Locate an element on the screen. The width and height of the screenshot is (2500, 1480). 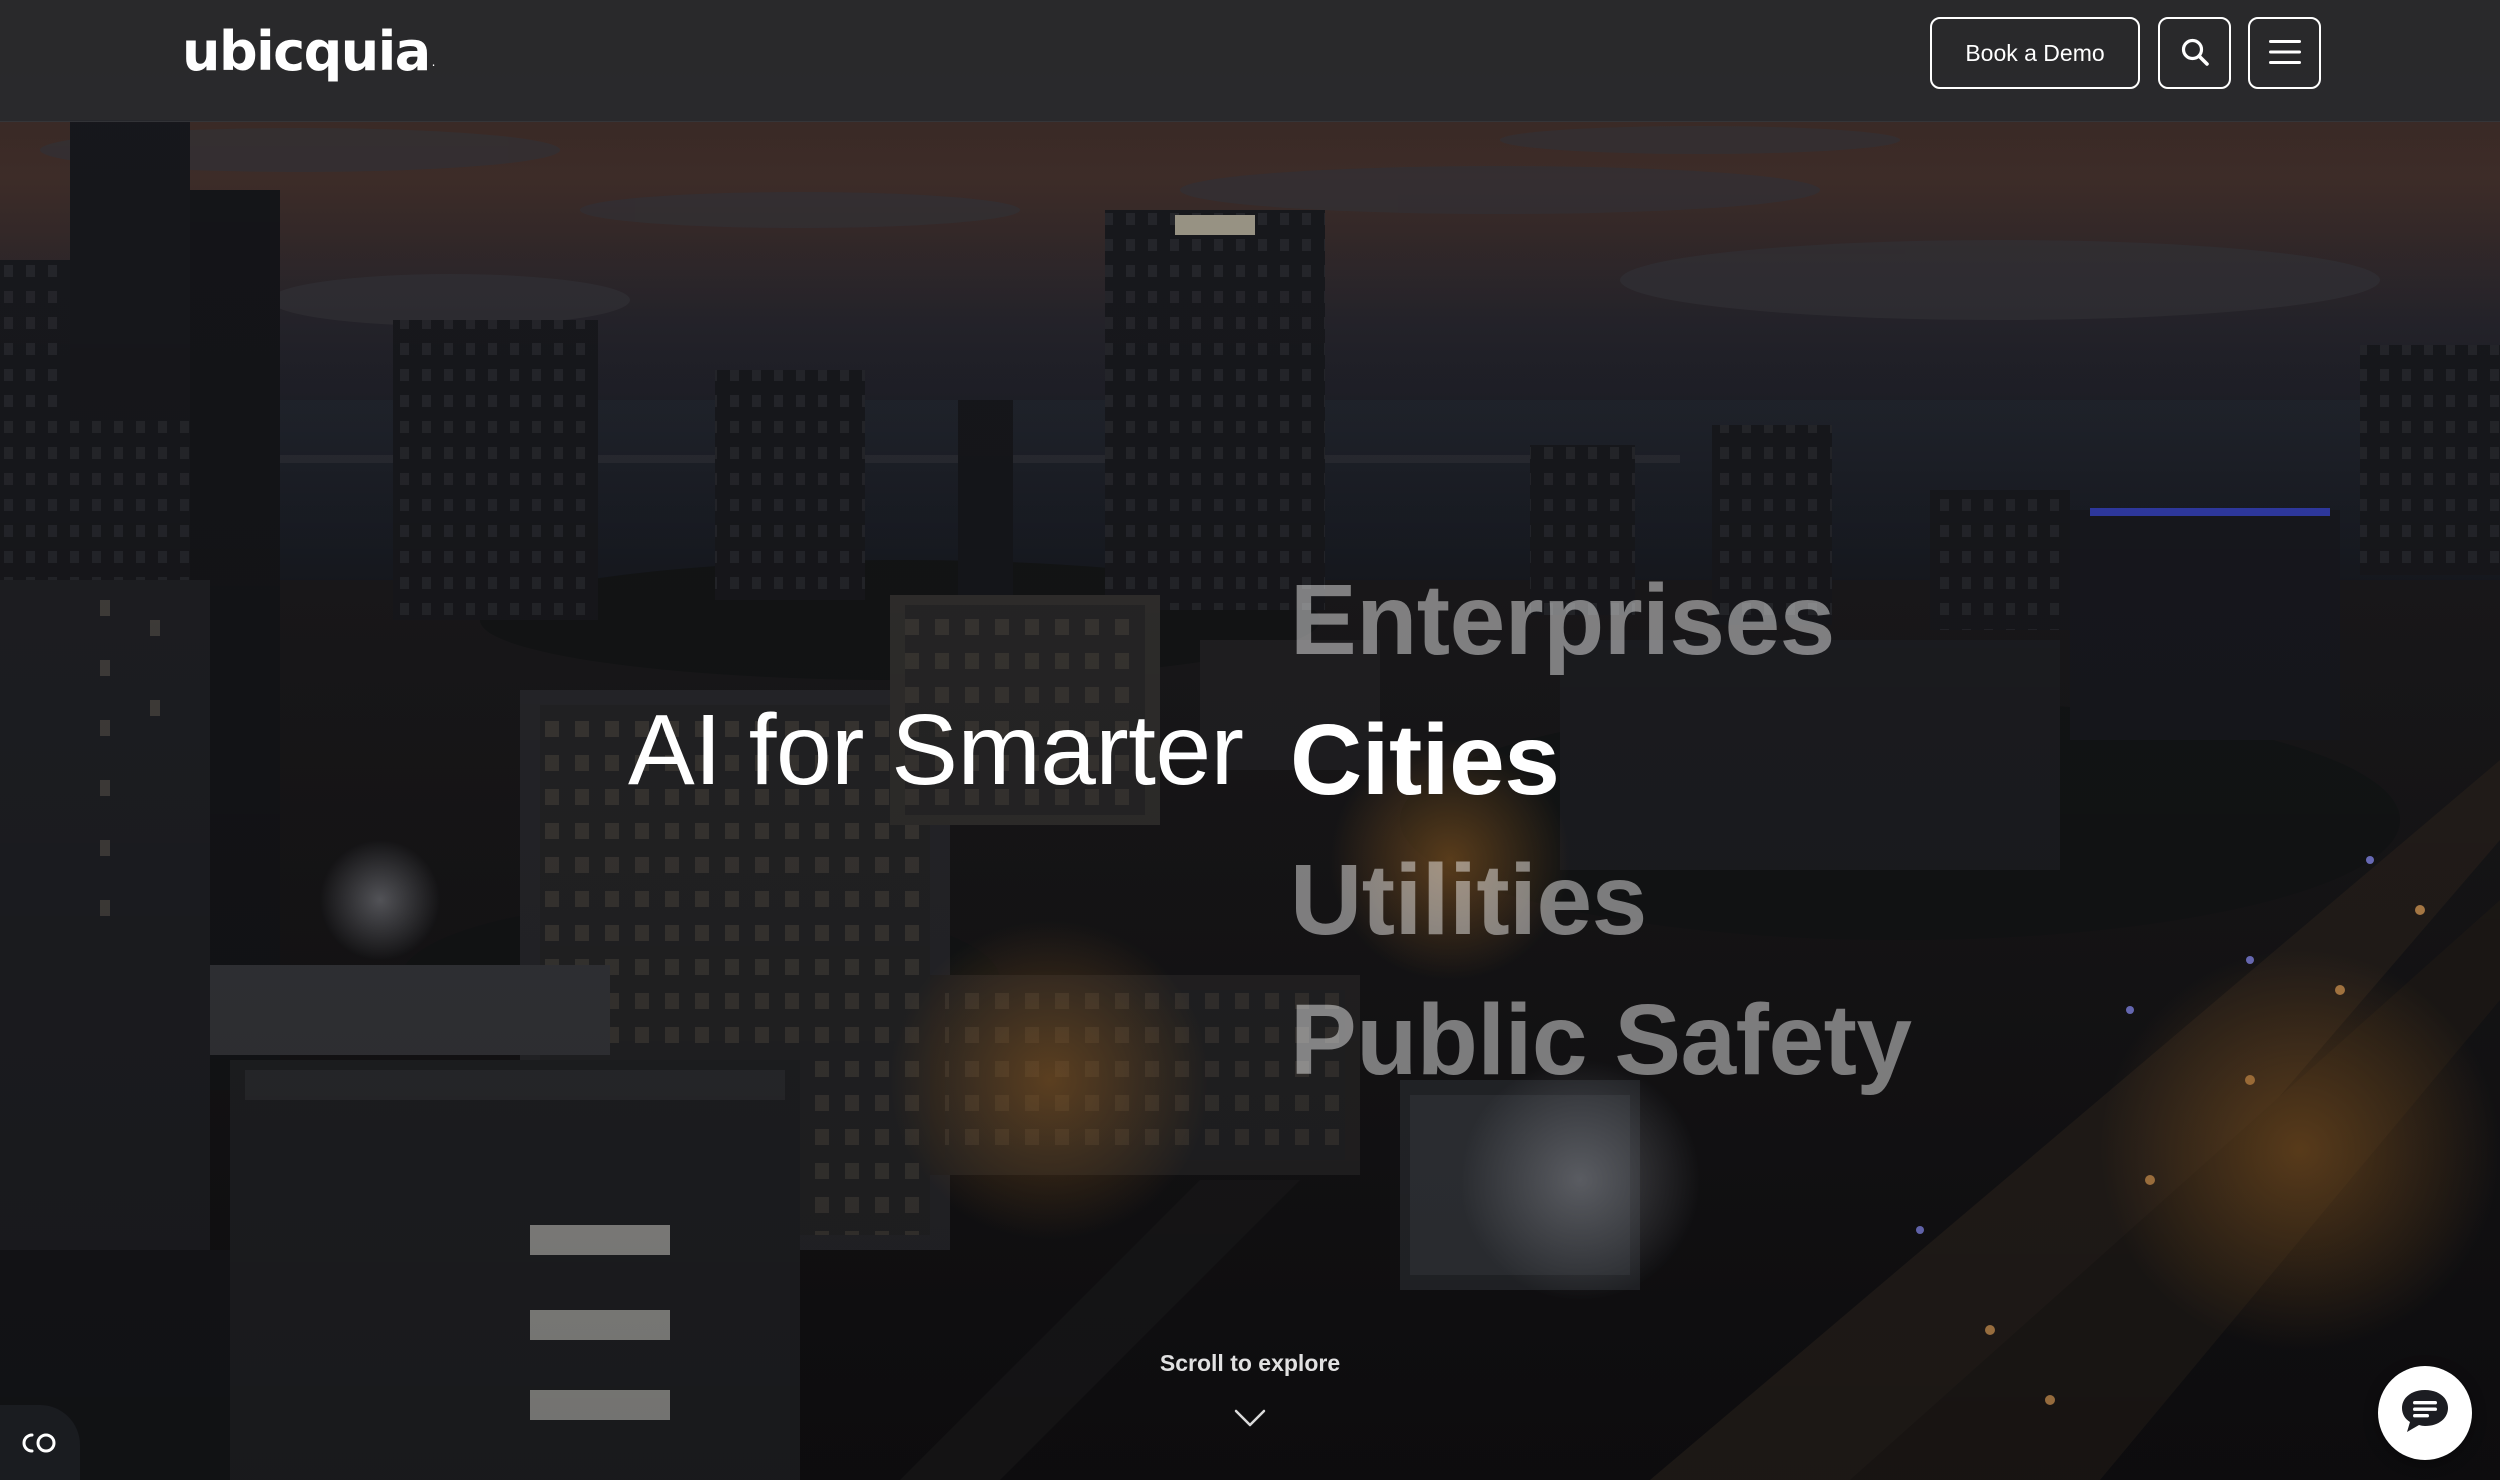
rotating-word-cities: Cities is located at coordinates (1425, 760).